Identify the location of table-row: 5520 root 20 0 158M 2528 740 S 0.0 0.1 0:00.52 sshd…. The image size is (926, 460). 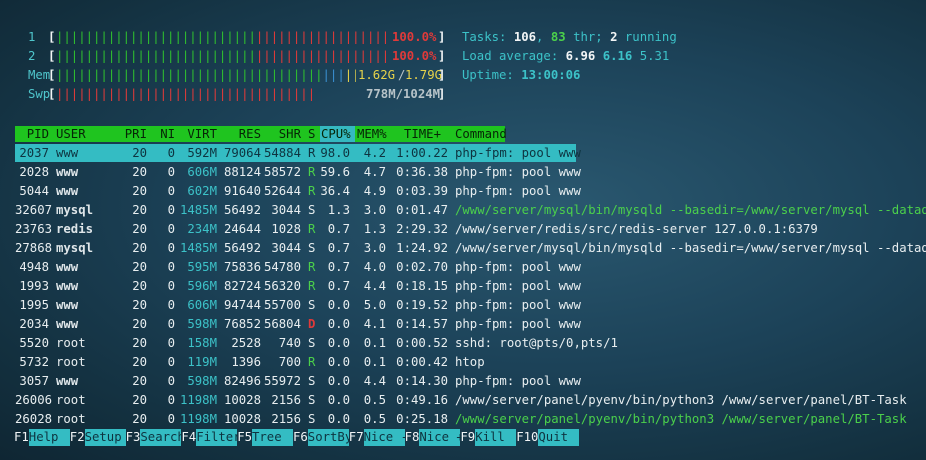
(463, 343).